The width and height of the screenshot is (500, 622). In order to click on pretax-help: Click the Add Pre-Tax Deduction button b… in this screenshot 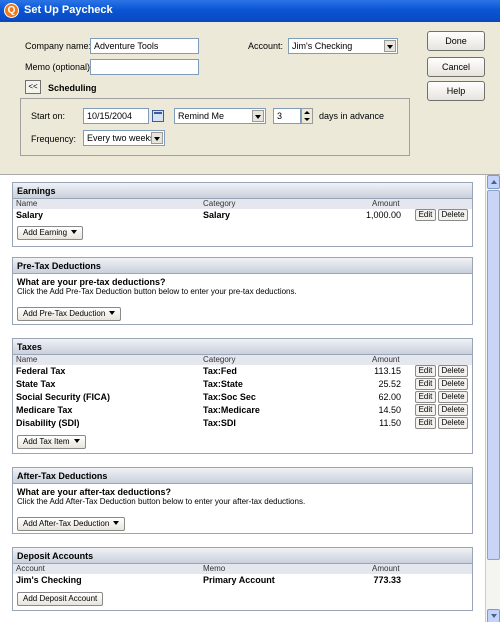, I will do `click(157, 291)`.